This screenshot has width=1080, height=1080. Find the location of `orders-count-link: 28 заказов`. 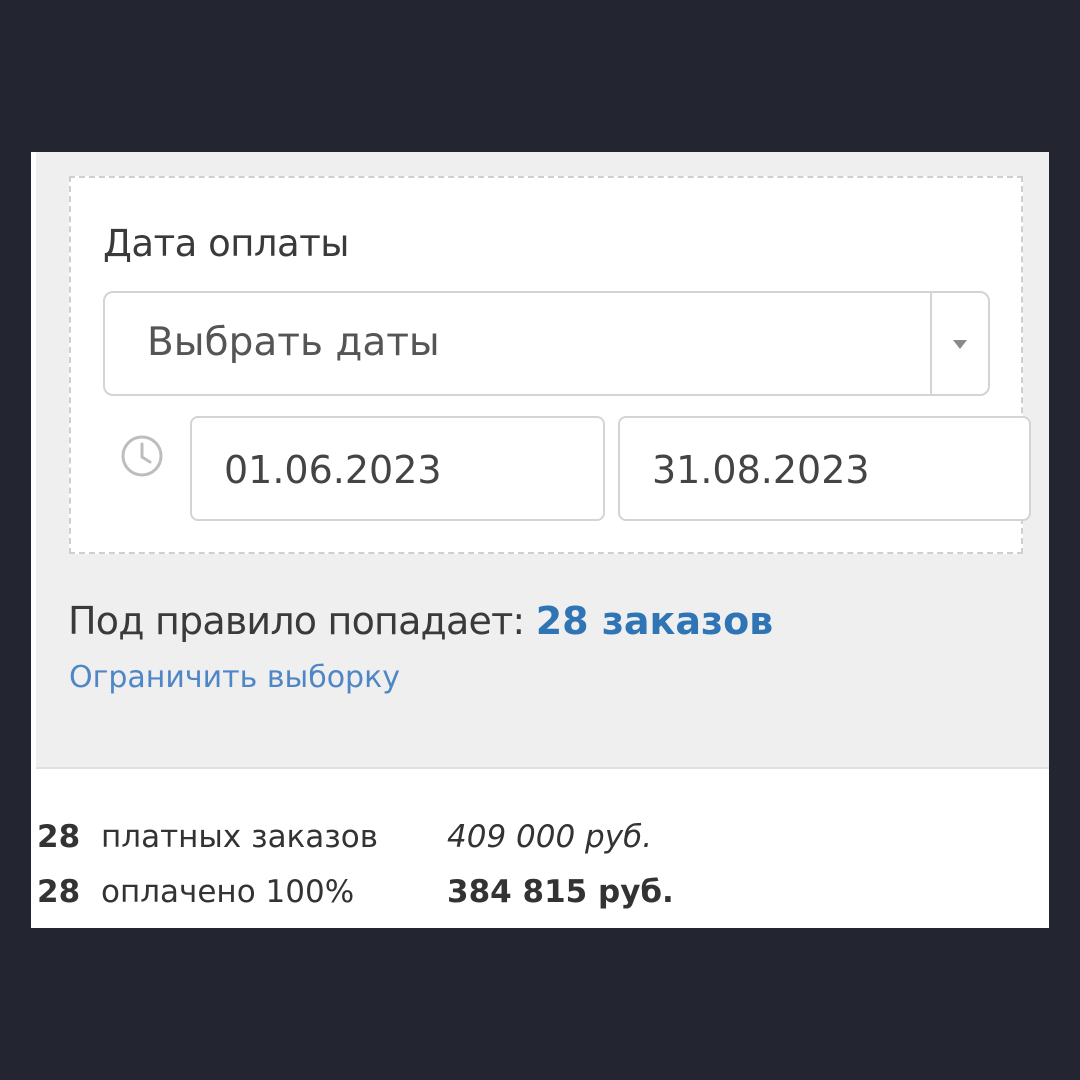

orders-count-link: 28 заказов is located at coordinates (655, 621).